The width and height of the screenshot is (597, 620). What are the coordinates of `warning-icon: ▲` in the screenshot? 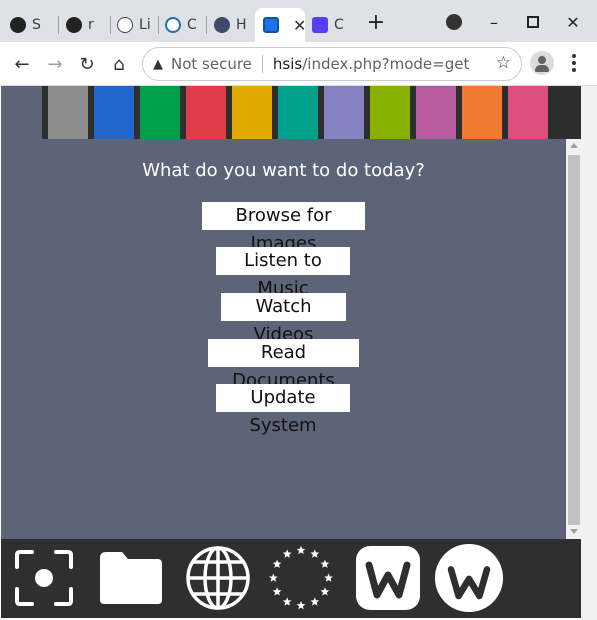 It's located at (158, 64).